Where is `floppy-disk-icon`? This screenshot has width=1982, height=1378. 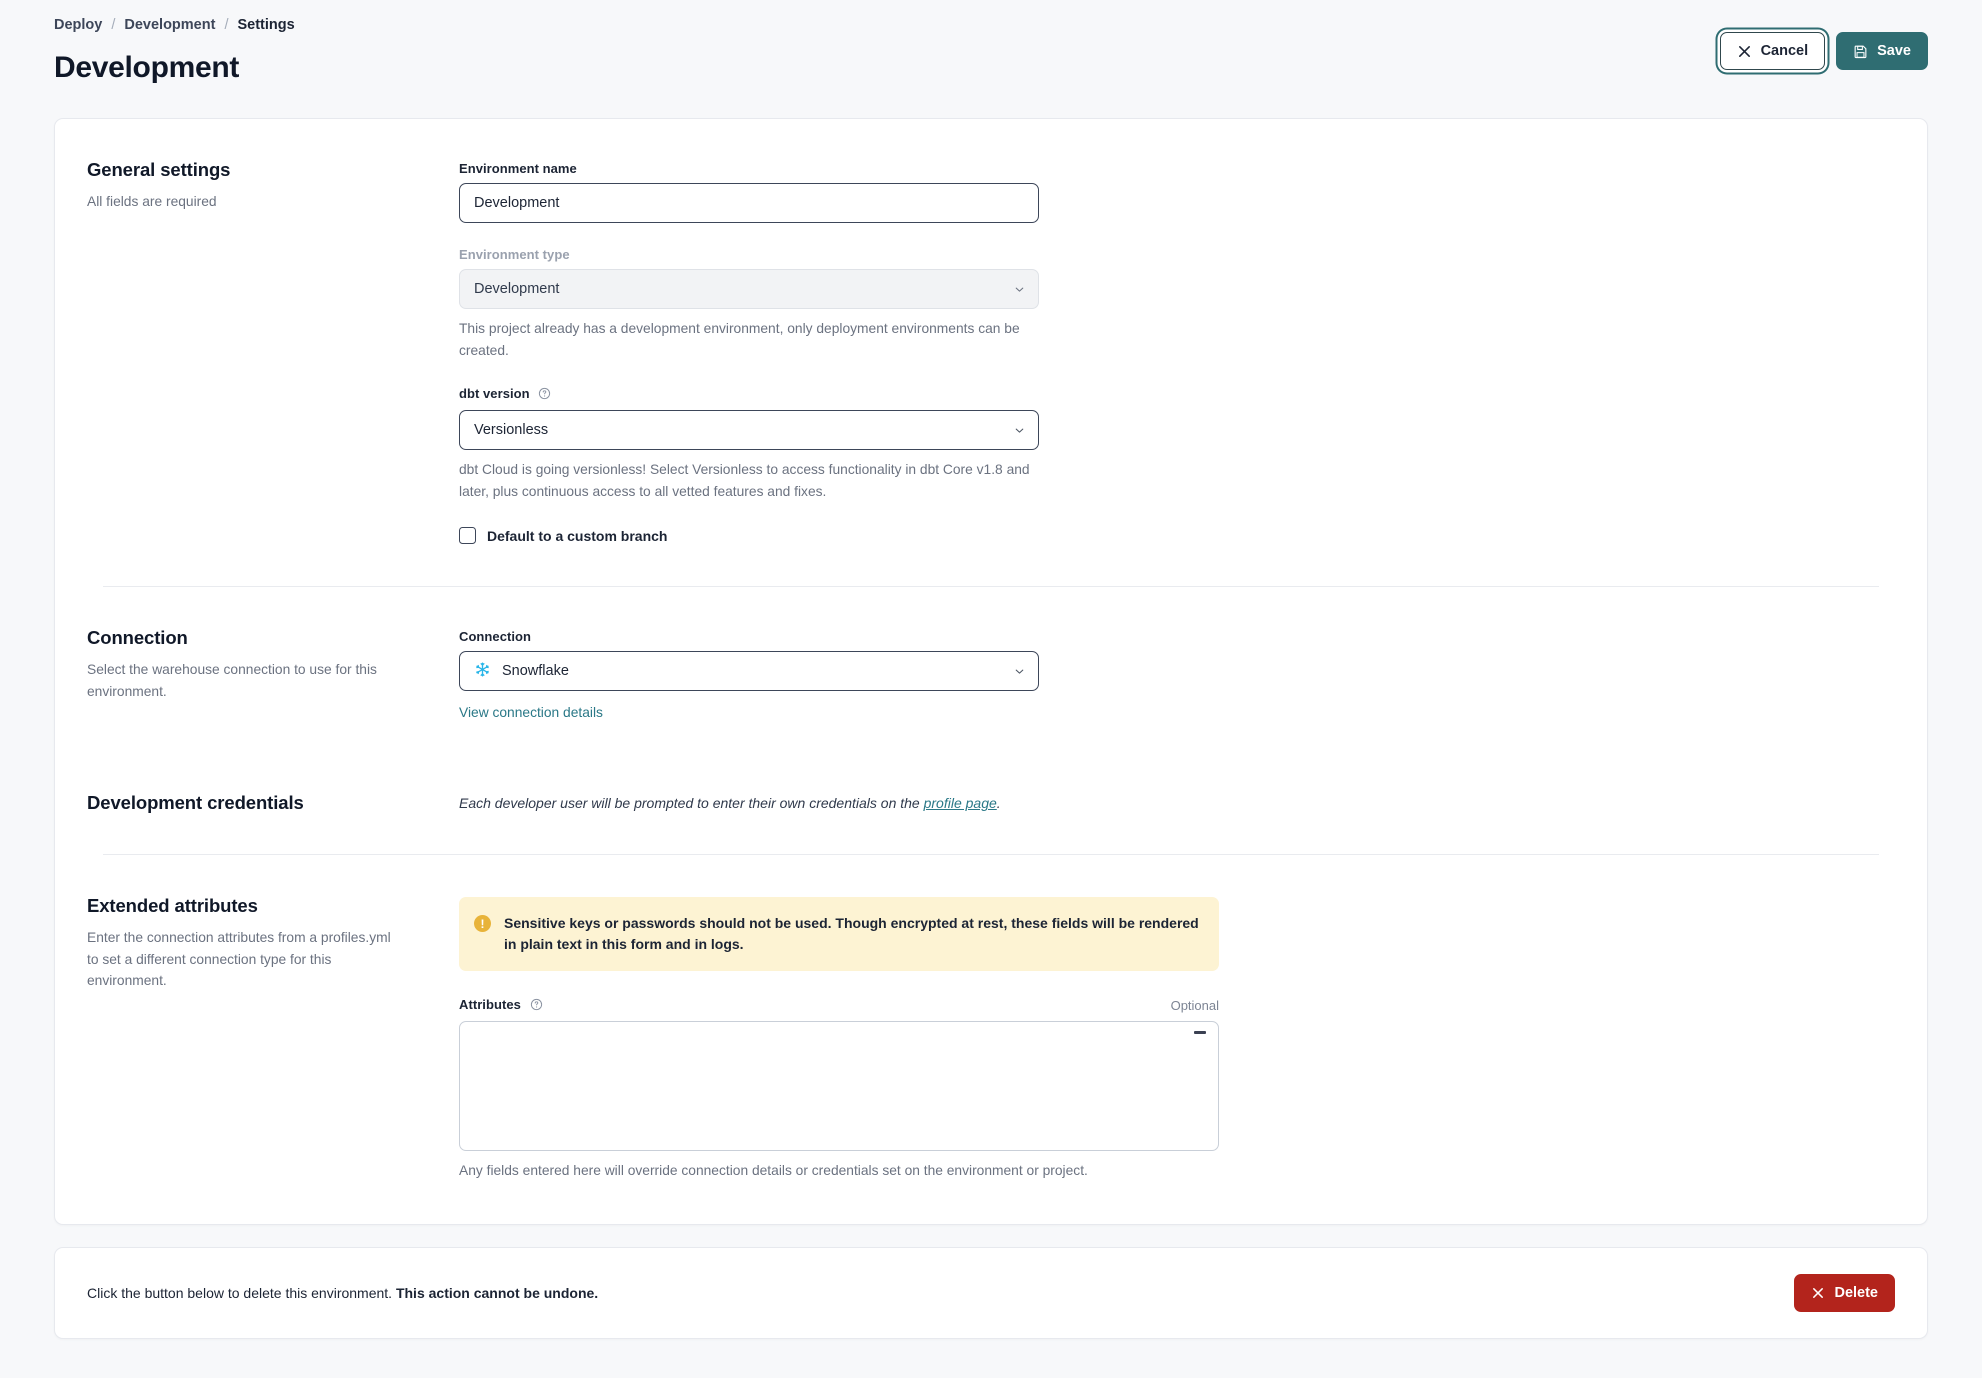 floppy-disk-icon is located at coordinates (1860, 51).